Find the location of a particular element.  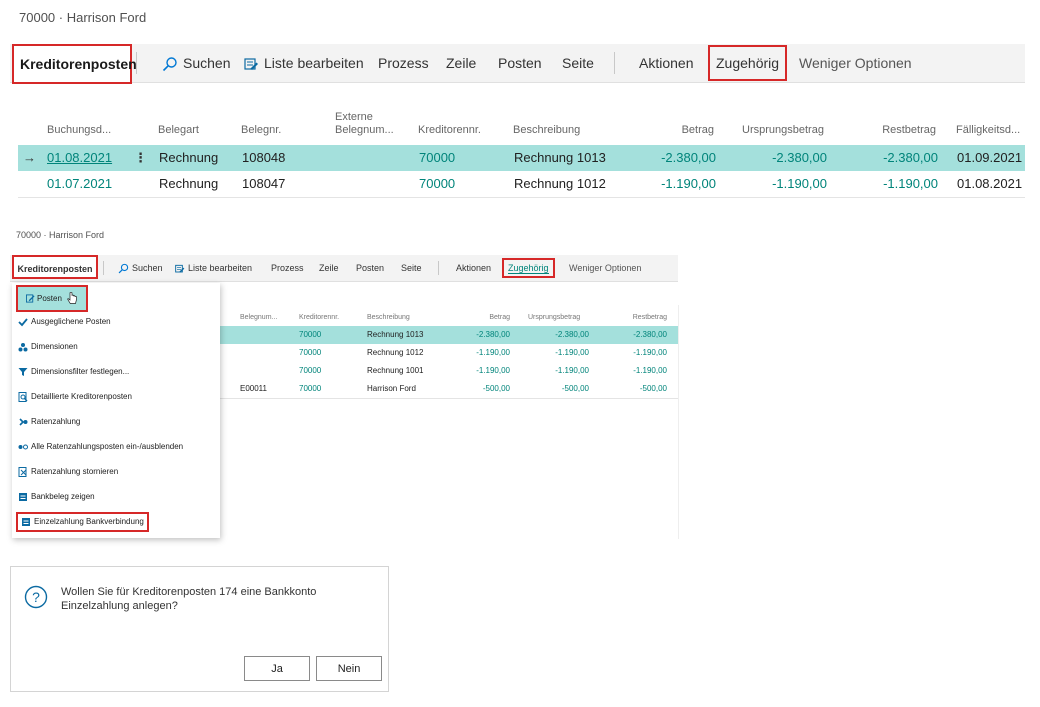

menu-item-label: Alle Ratenzahlungsposten ein-/ausblenden is located at coordinates (107, 446).